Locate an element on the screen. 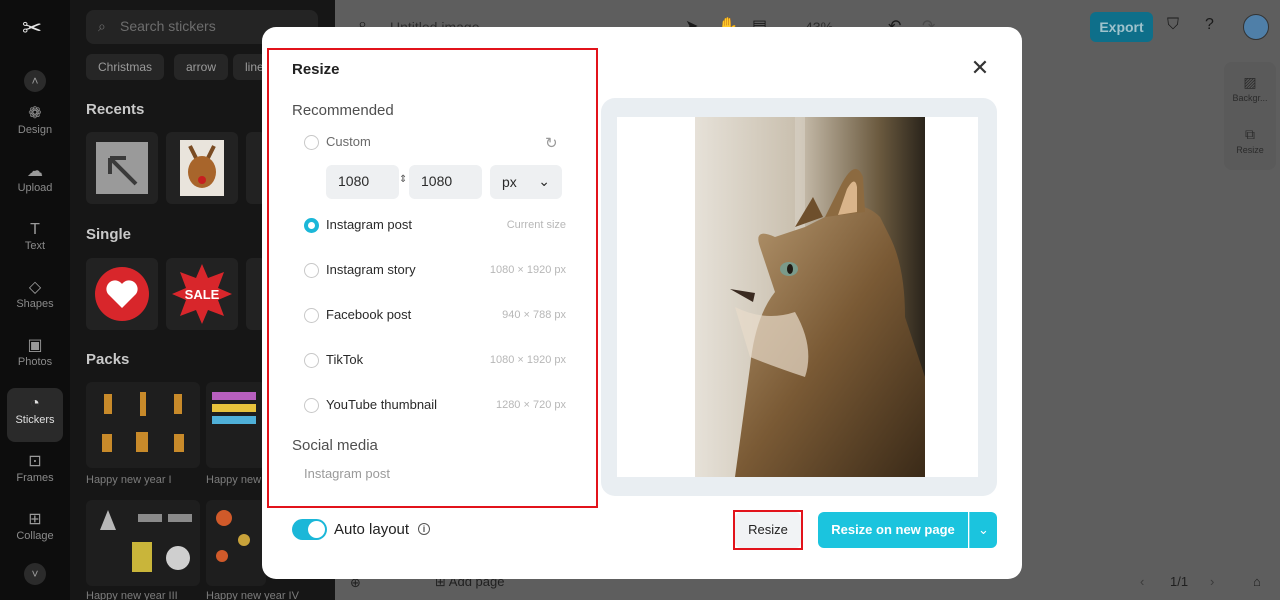  next-page-icon: › is located at coordinates (1212, 581).